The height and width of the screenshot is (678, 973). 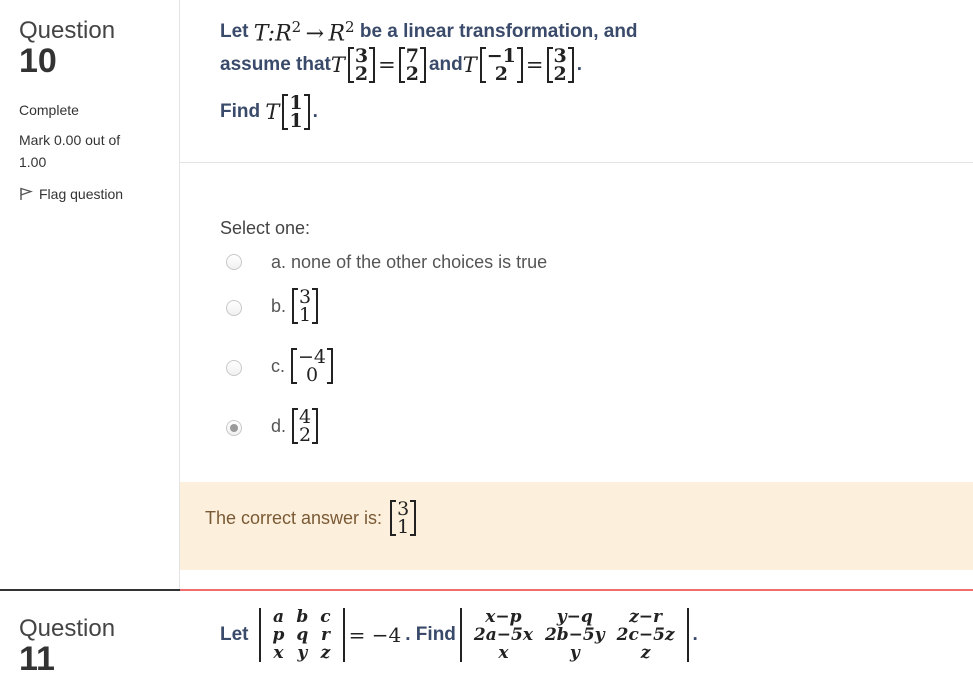 I want to click on det-entry: 2c−5z, so click(x=645, y=635).